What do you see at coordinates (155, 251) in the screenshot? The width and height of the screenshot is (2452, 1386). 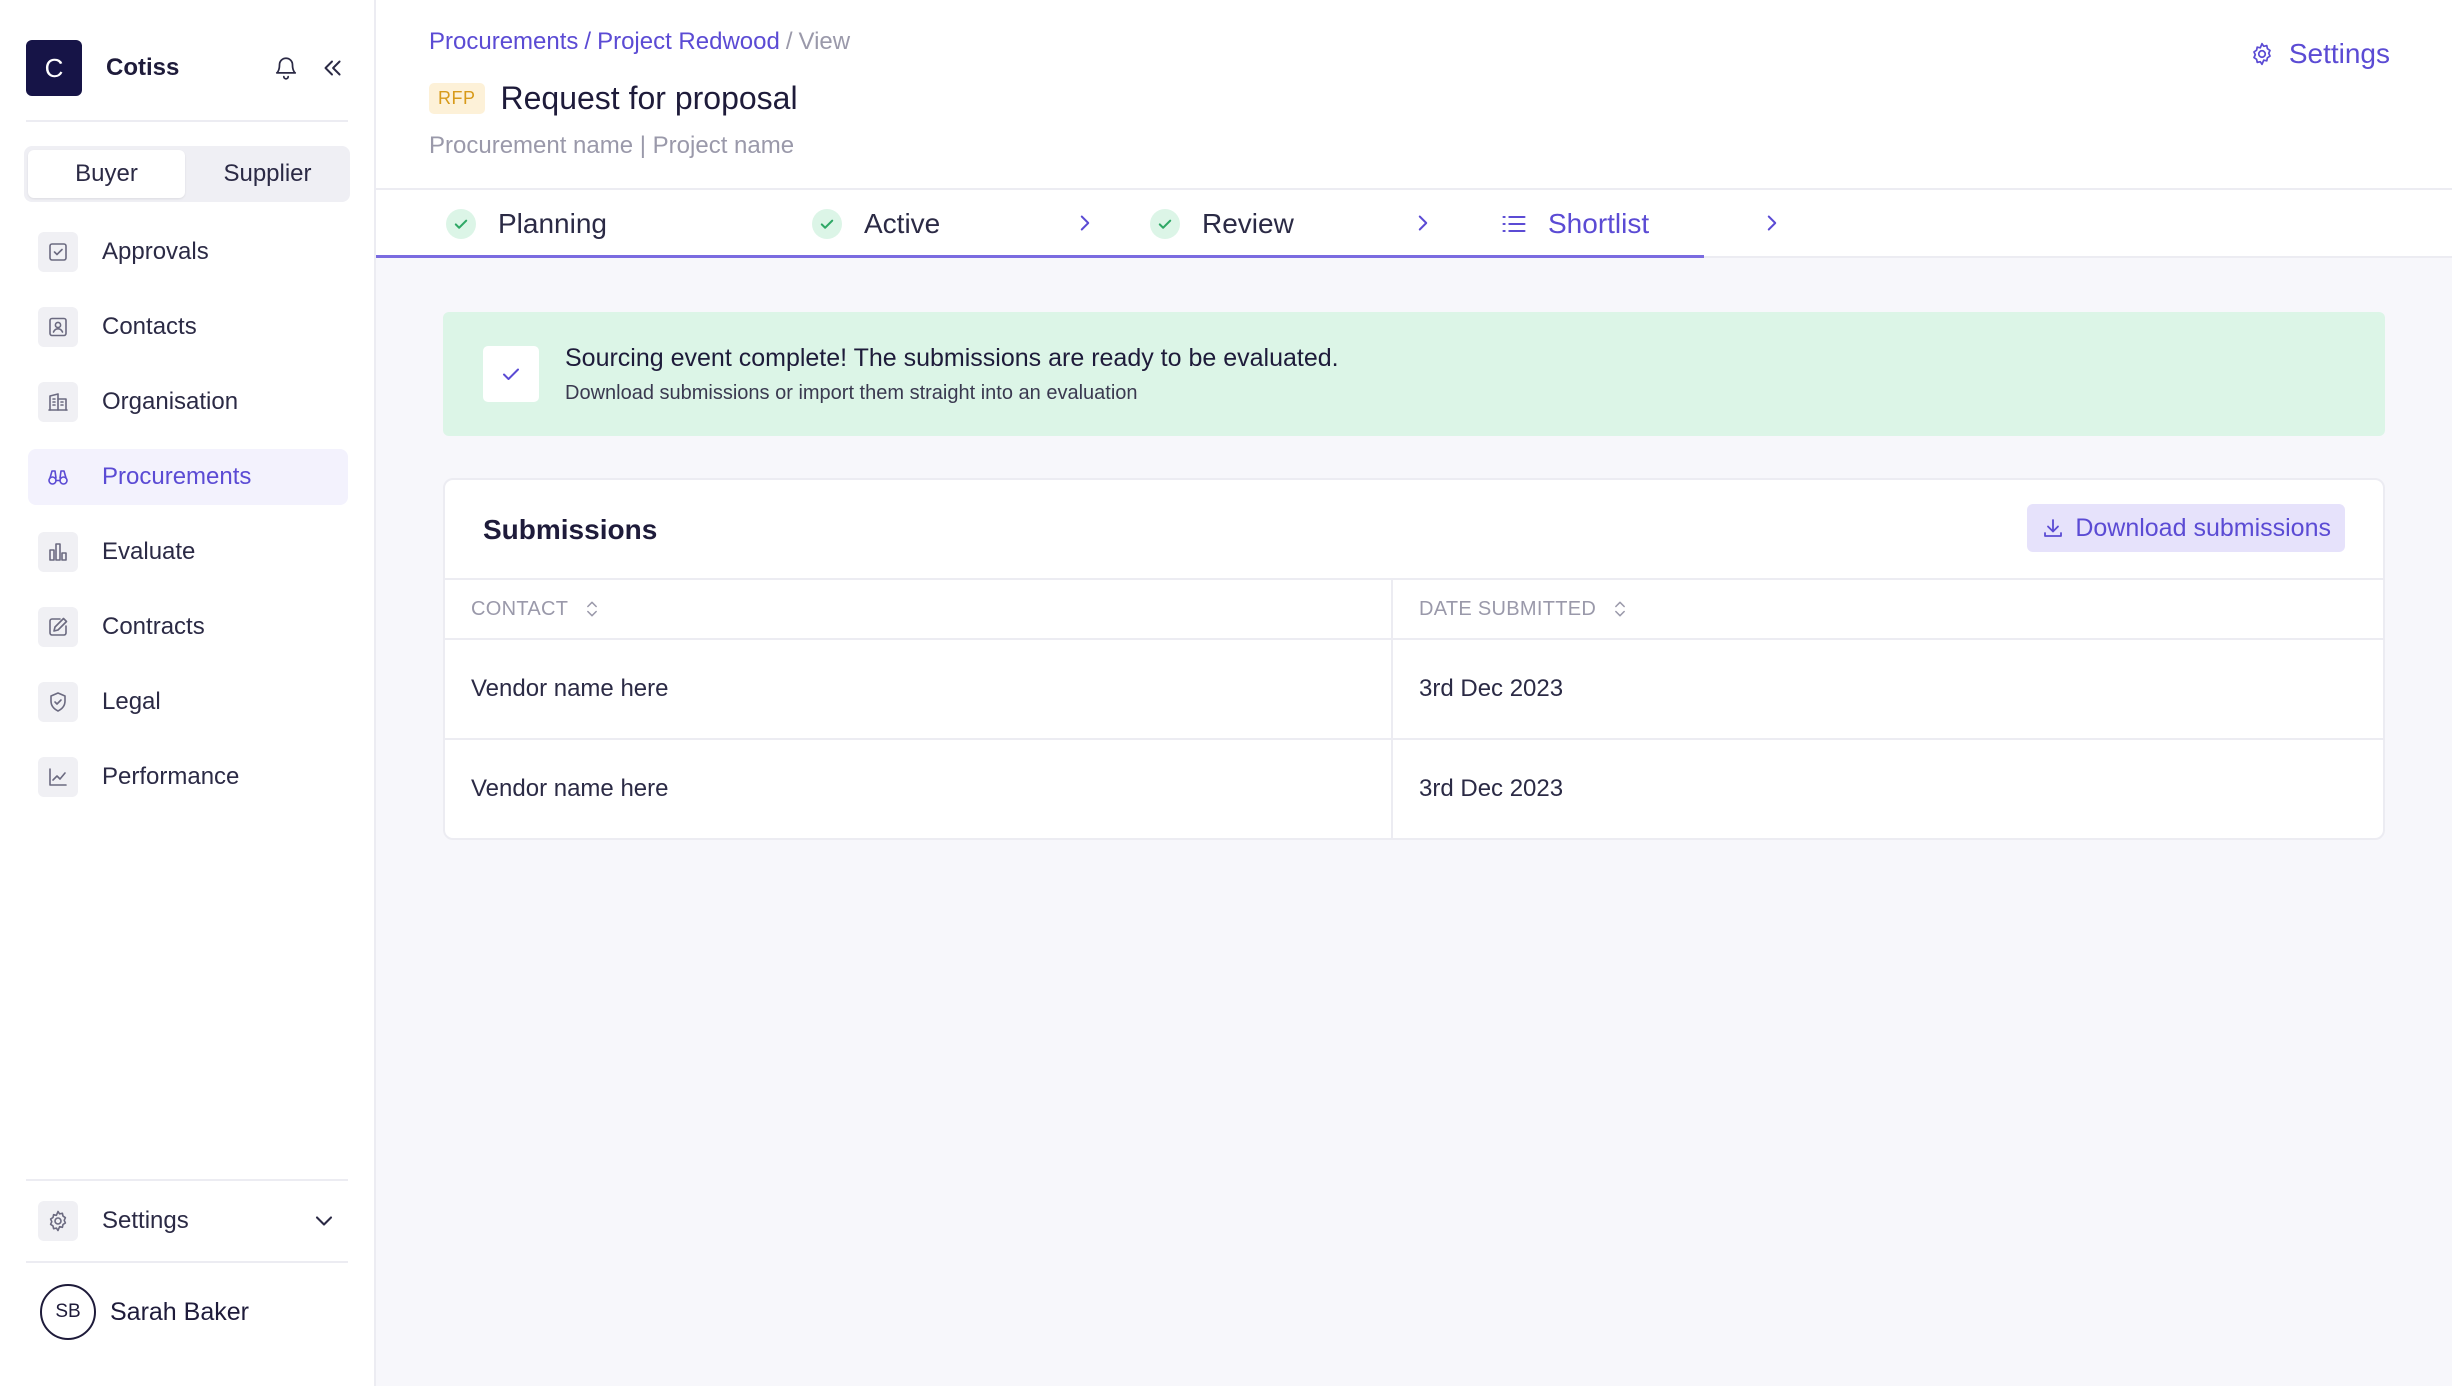 I see `sidebar-item-label: Approvals` at bounding box center [155, 251].